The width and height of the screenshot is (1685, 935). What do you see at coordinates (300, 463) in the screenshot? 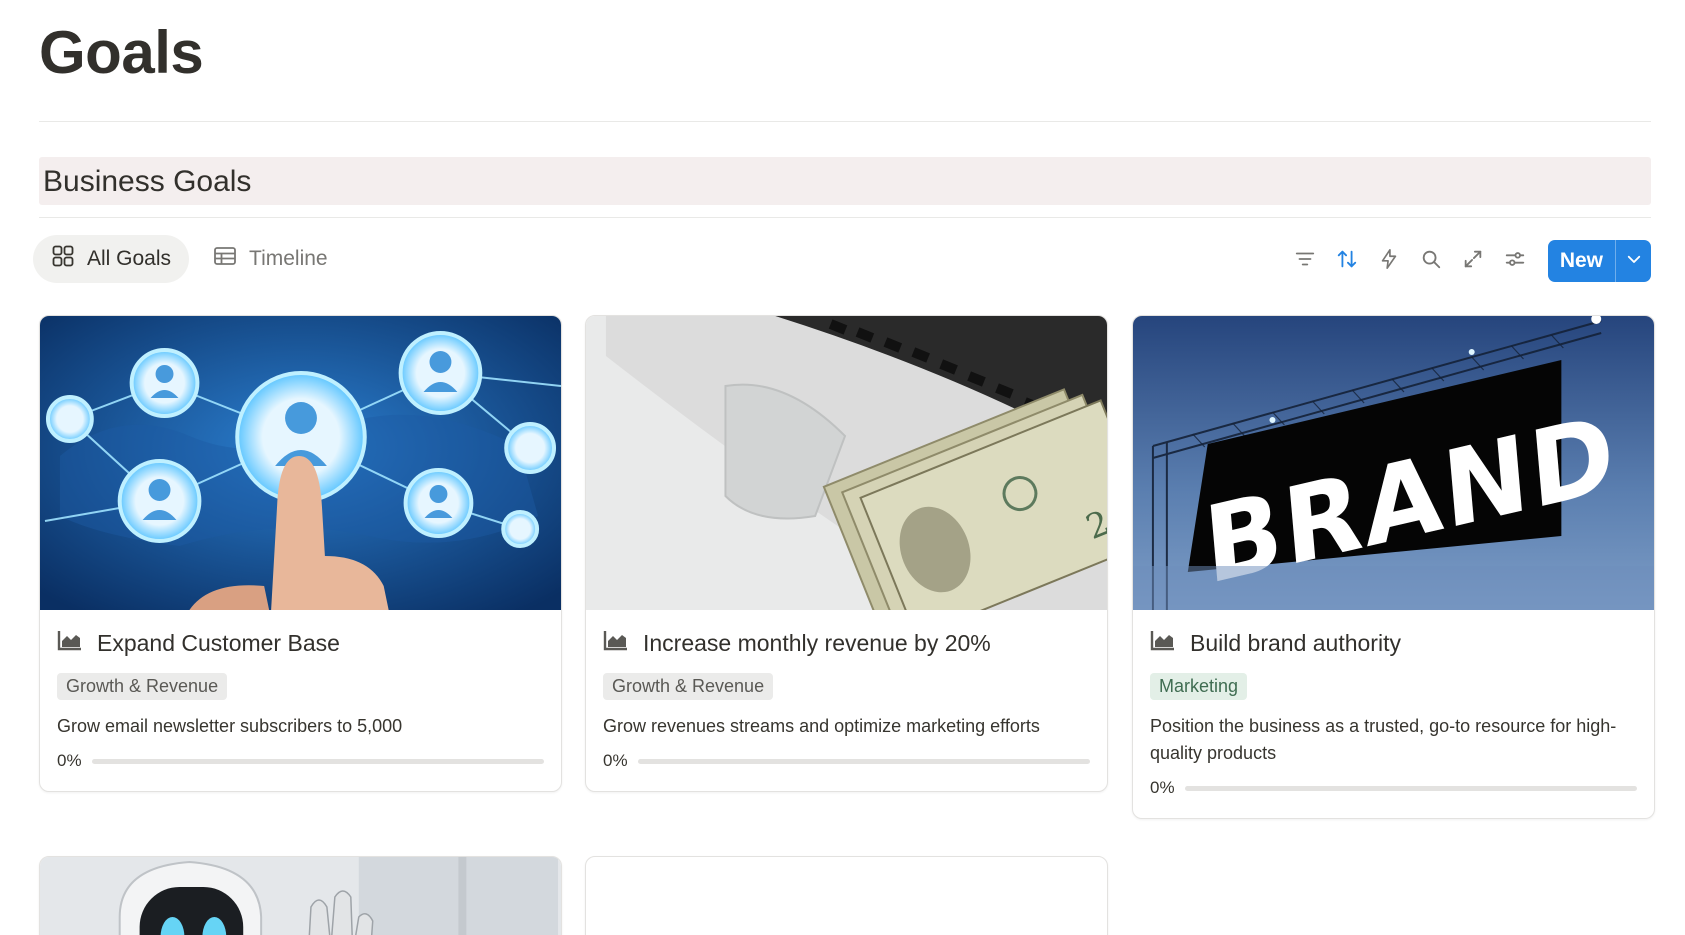
I see `network-people-image` at bounding box center [300, 463].